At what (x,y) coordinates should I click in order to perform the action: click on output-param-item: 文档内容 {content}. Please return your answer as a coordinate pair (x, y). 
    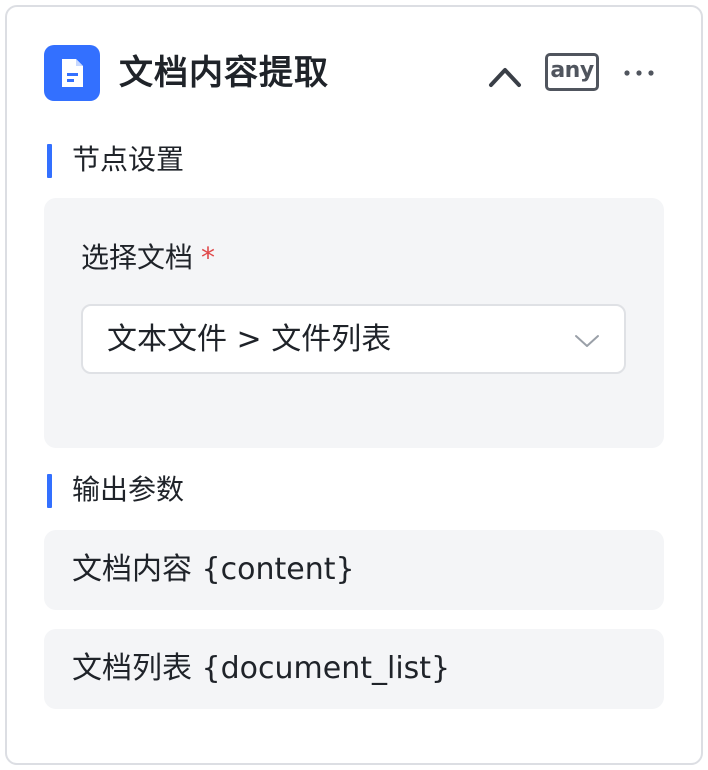
    Looking at the image, I should click on (354, 570).